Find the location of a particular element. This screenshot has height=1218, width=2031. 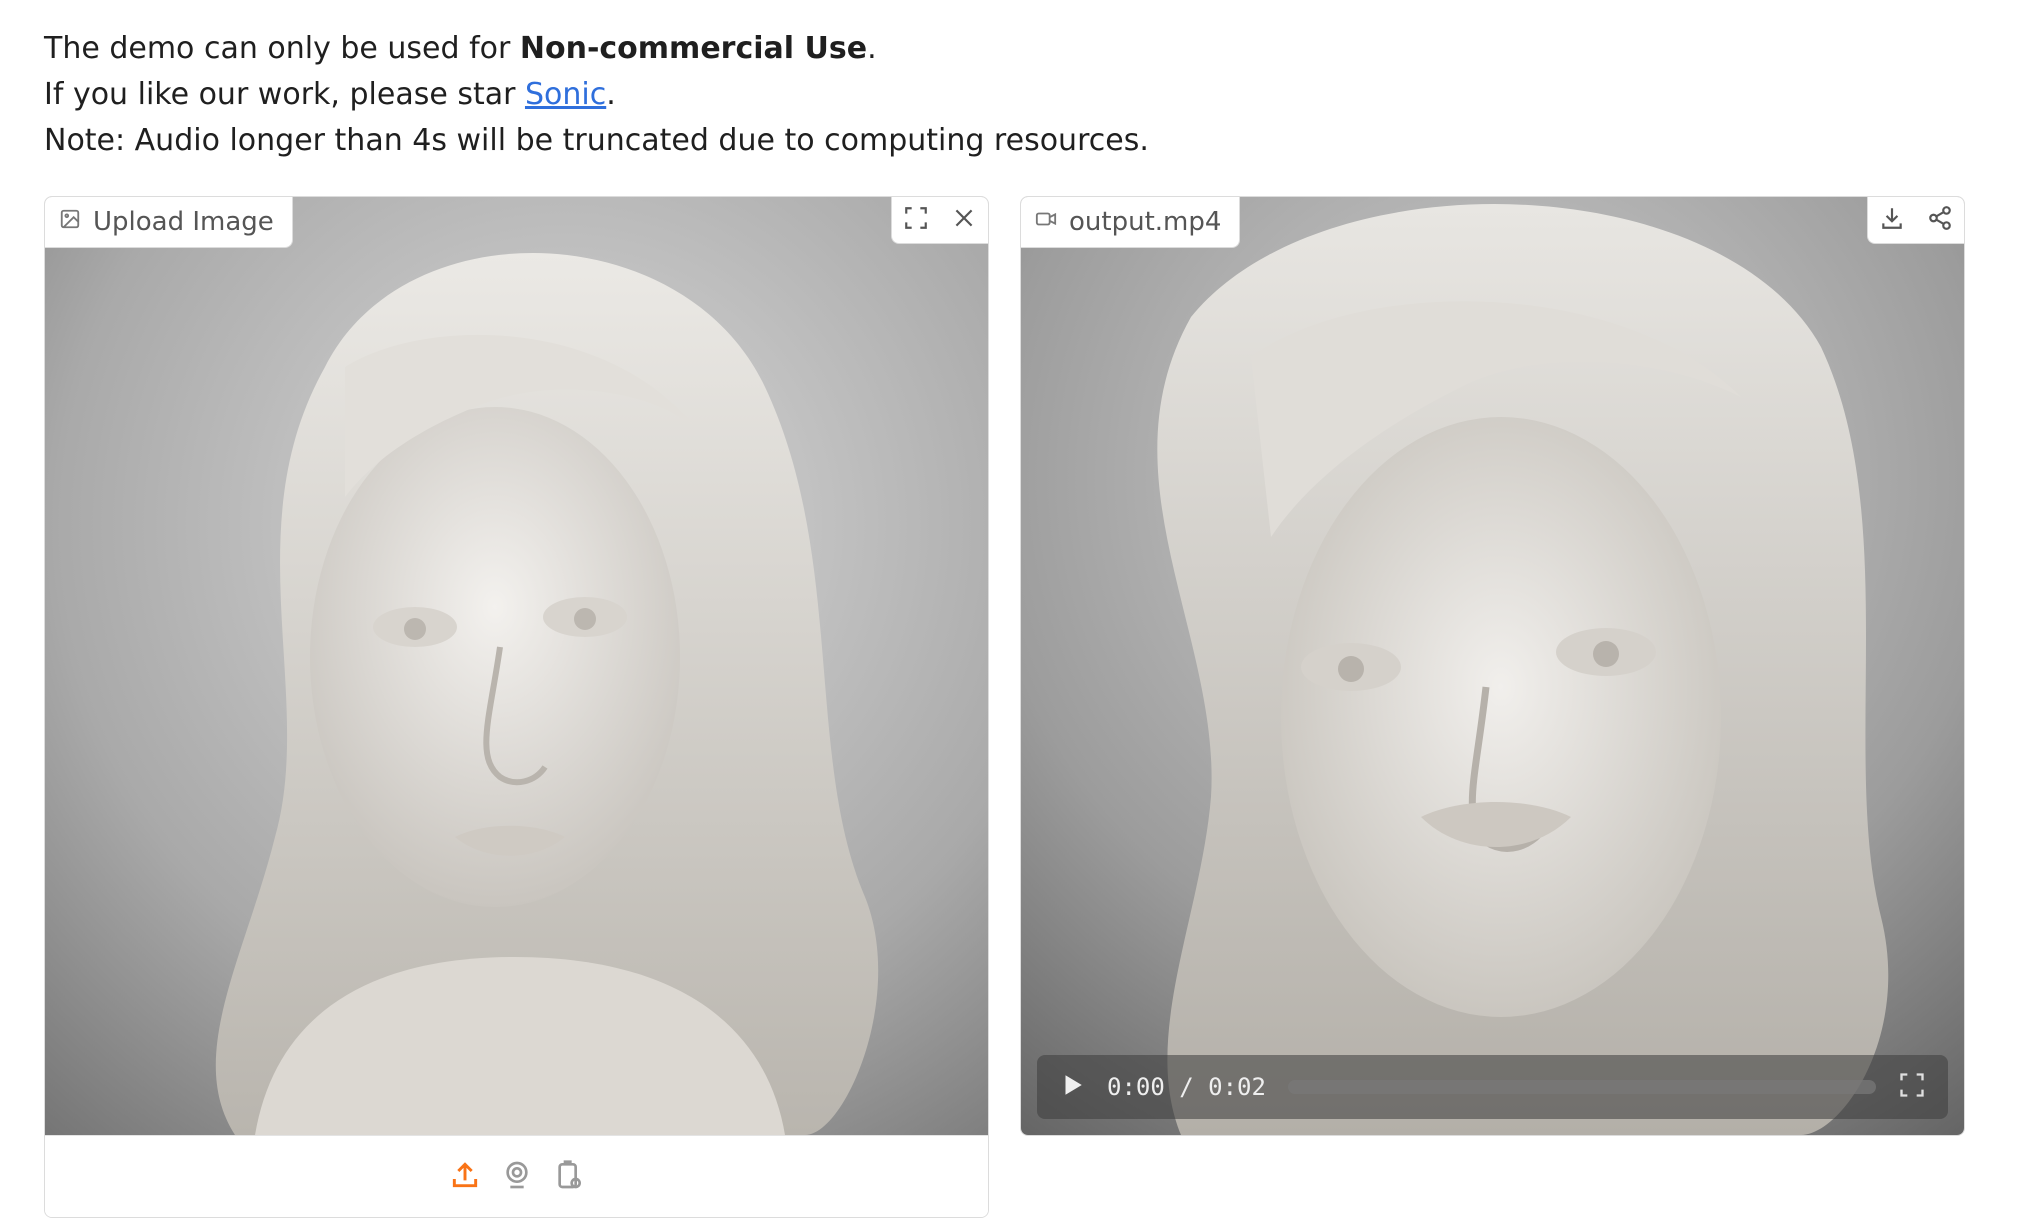

clear-image-button is located at coordinates (964, 220).